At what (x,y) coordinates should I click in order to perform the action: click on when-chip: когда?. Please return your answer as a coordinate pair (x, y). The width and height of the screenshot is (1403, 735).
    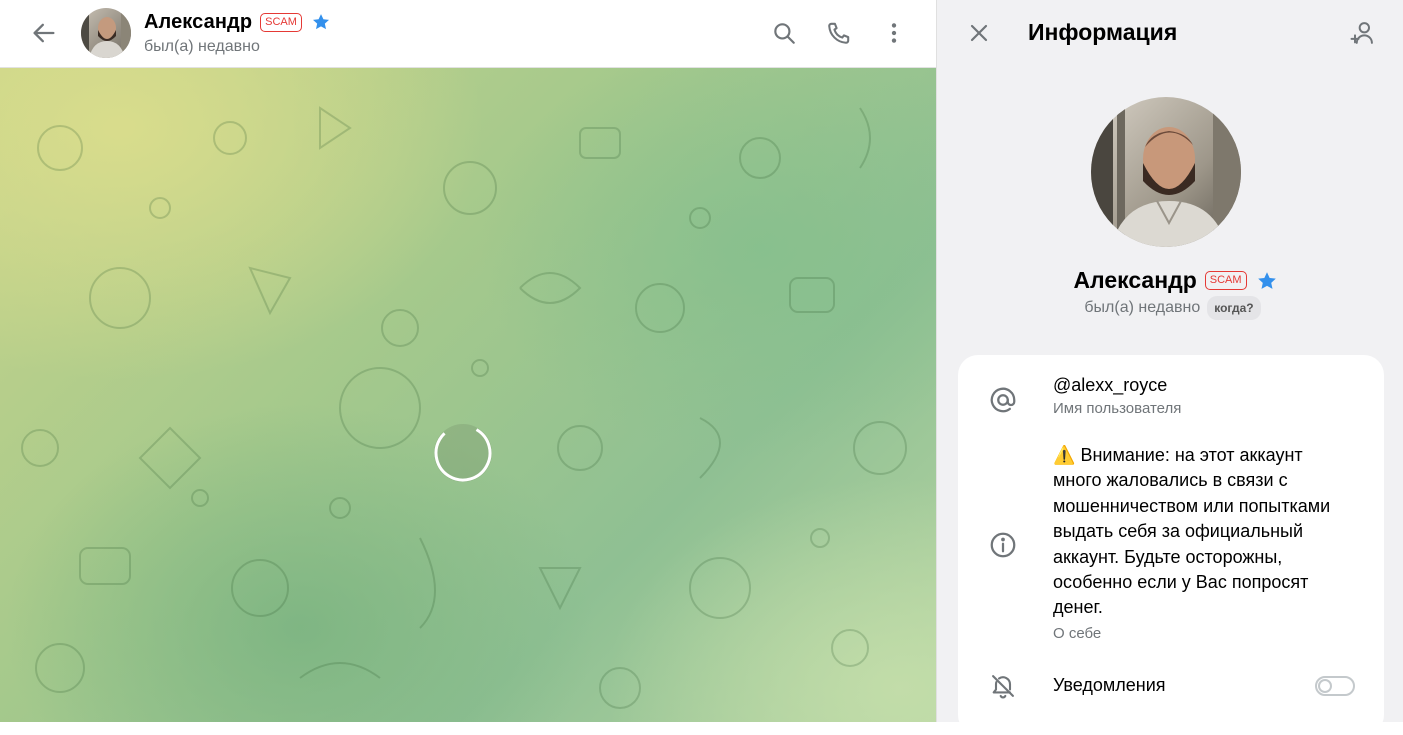
    Looking at the image, I should click on (1234, 308).